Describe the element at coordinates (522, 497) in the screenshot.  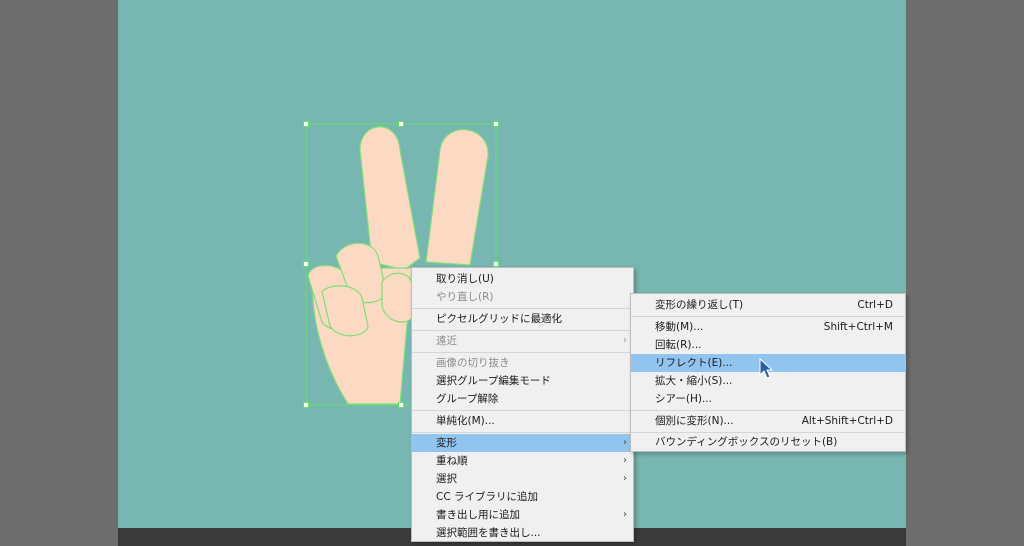
I see `menu-item-add-to-cc-library: CC ライブラリに追加` at that location.